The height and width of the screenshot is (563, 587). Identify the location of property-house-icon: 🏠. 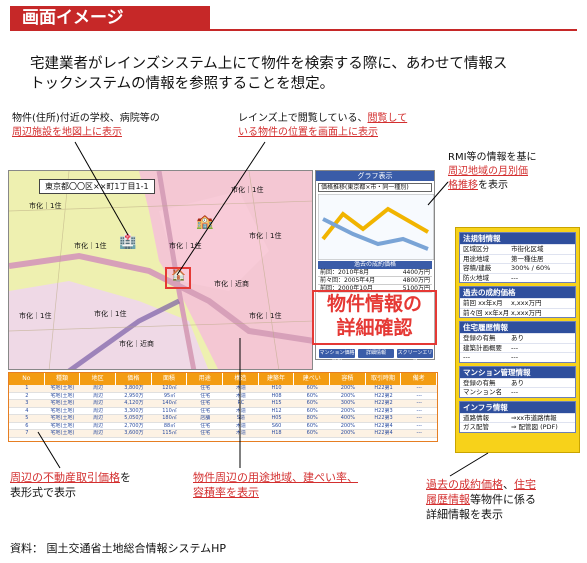
(178, 275).